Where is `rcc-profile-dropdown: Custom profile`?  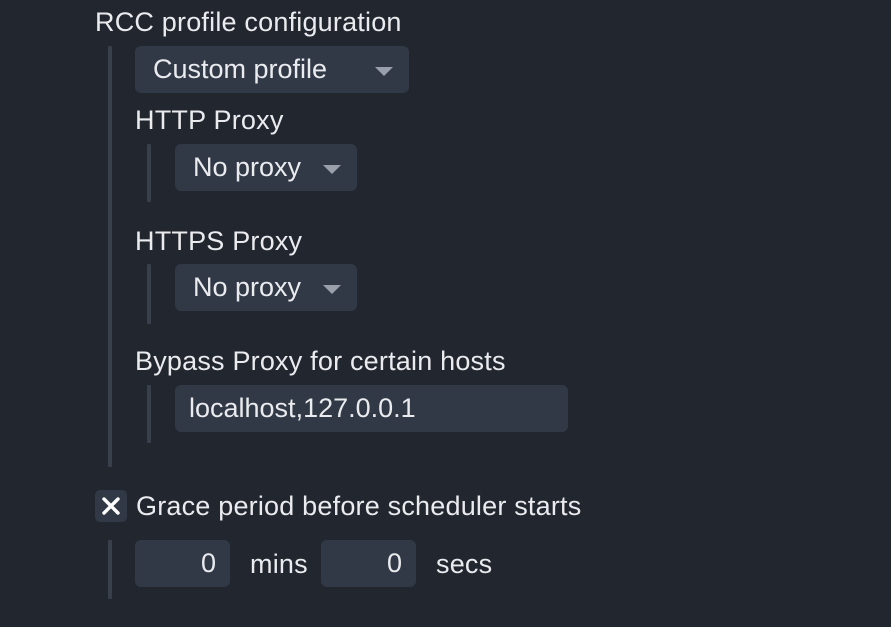 rcc-profile-dropdown: Custom profile is located at coordinates (272, 69).